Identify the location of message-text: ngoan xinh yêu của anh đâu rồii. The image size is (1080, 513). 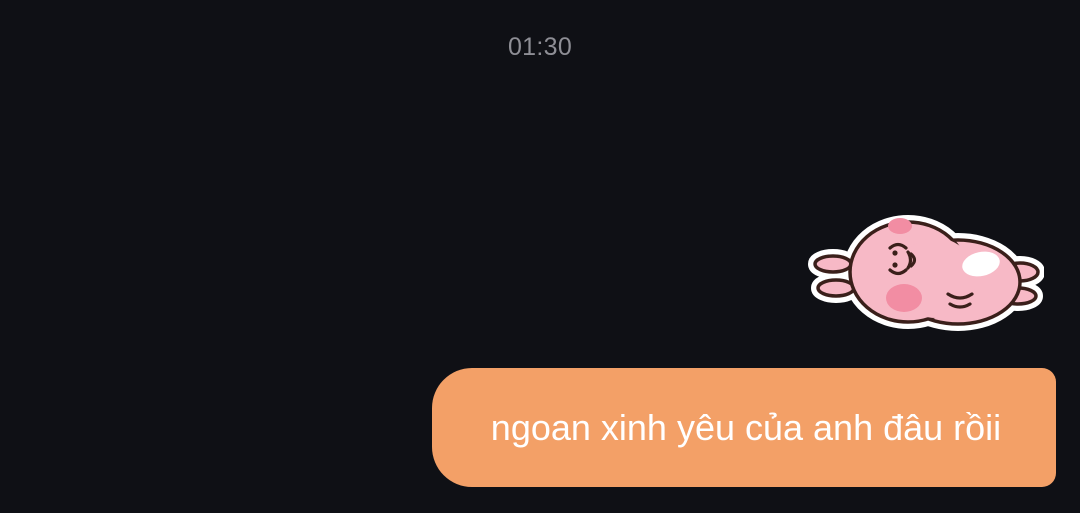
(746, 427).